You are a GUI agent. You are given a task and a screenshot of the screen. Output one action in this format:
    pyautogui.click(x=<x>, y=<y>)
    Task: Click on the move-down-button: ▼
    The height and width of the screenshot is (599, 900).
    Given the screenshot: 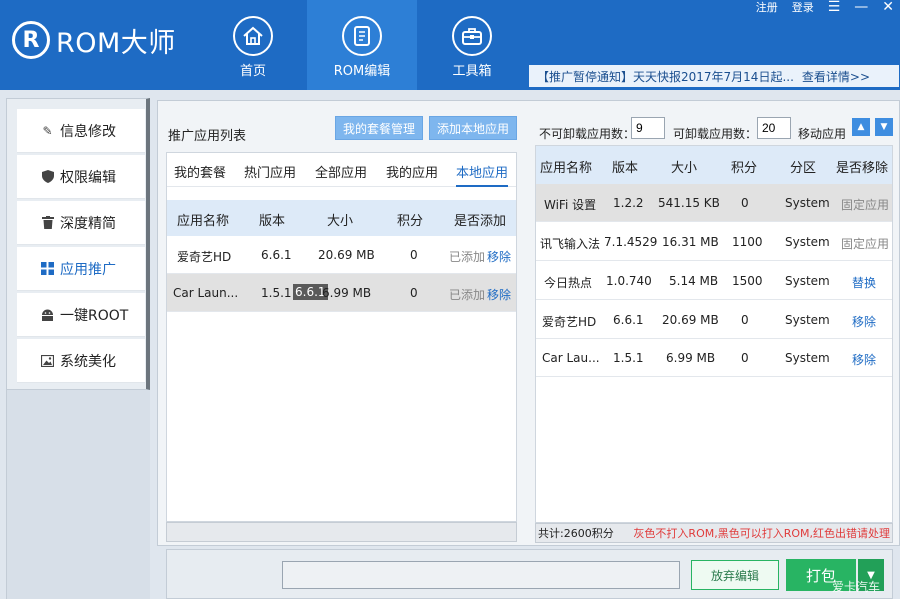 What is the action you would take?
    pyautogui.click(x=884, y=127)
    